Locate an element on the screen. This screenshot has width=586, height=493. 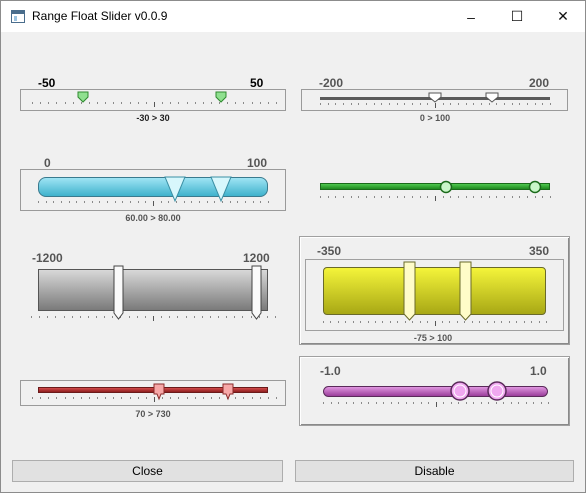
slider-2-max-label: 200 is located at coordinates (539, 83).